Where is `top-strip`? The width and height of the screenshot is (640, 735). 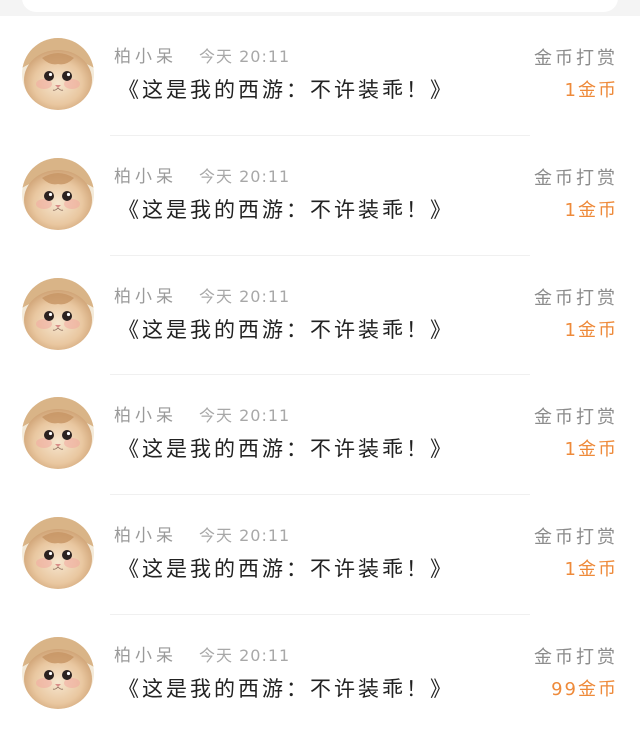
top-strip is located at coordinates (320, 7).